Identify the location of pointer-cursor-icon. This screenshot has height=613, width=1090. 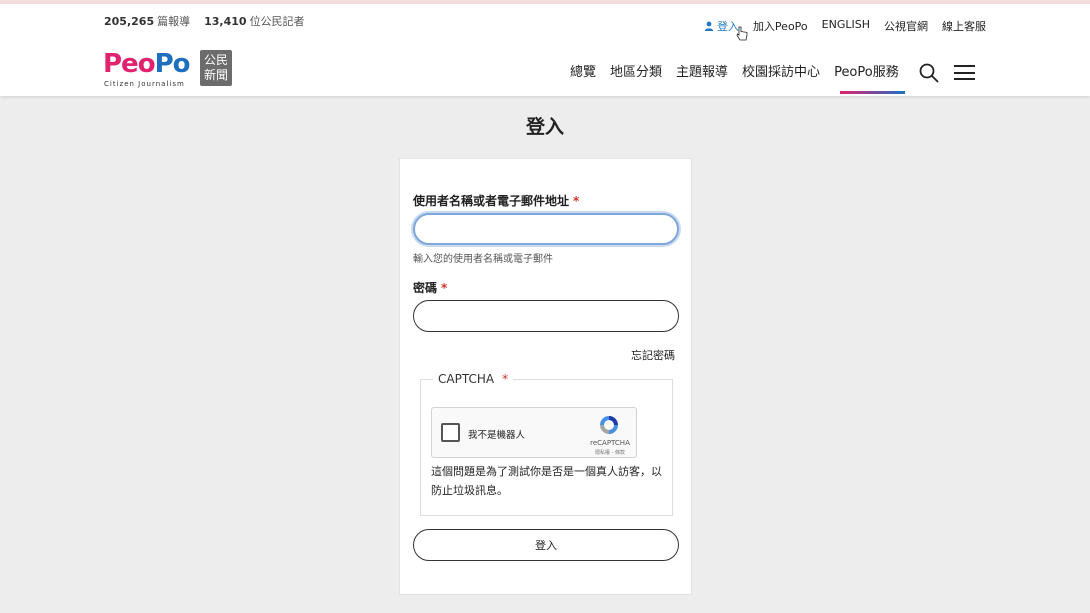
(742, 33).